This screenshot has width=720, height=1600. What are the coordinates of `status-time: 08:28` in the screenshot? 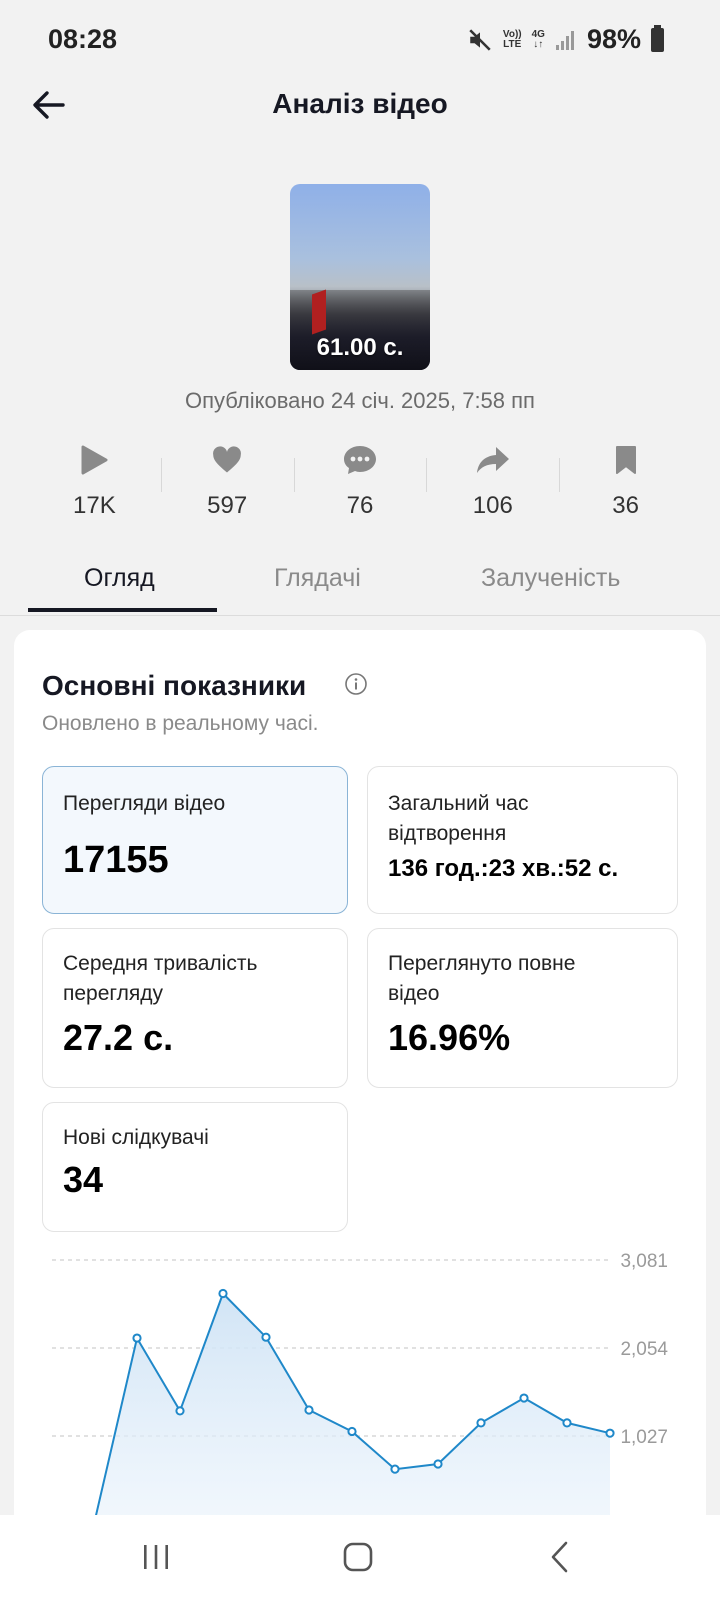 It's located at (83, 39).